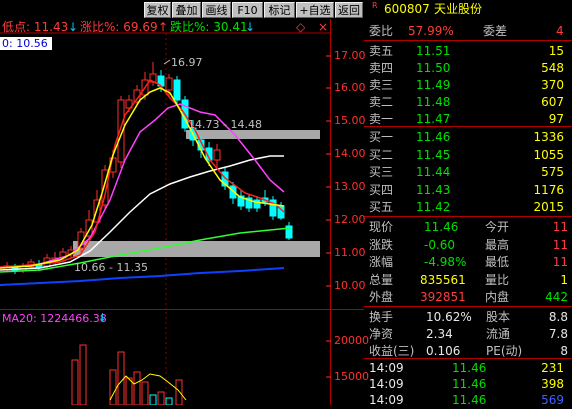 The height and width of the screenshot is (409, 572). What do you see at coordinates (552, 400) in the screenshot?
I see `tick-volume: 569` at bounding box center [552, 400].